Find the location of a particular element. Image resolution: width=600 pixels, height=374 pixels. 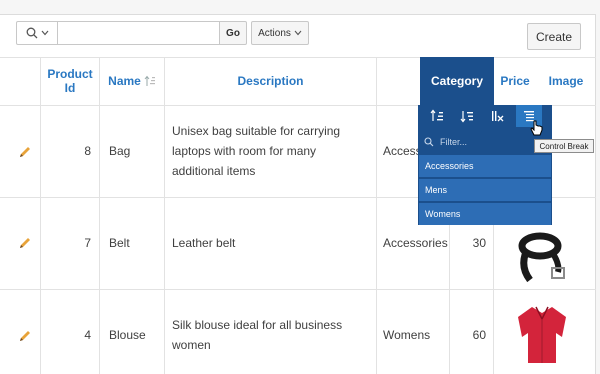

filter-option-mens: Mens is located at coordinates (485, 190).